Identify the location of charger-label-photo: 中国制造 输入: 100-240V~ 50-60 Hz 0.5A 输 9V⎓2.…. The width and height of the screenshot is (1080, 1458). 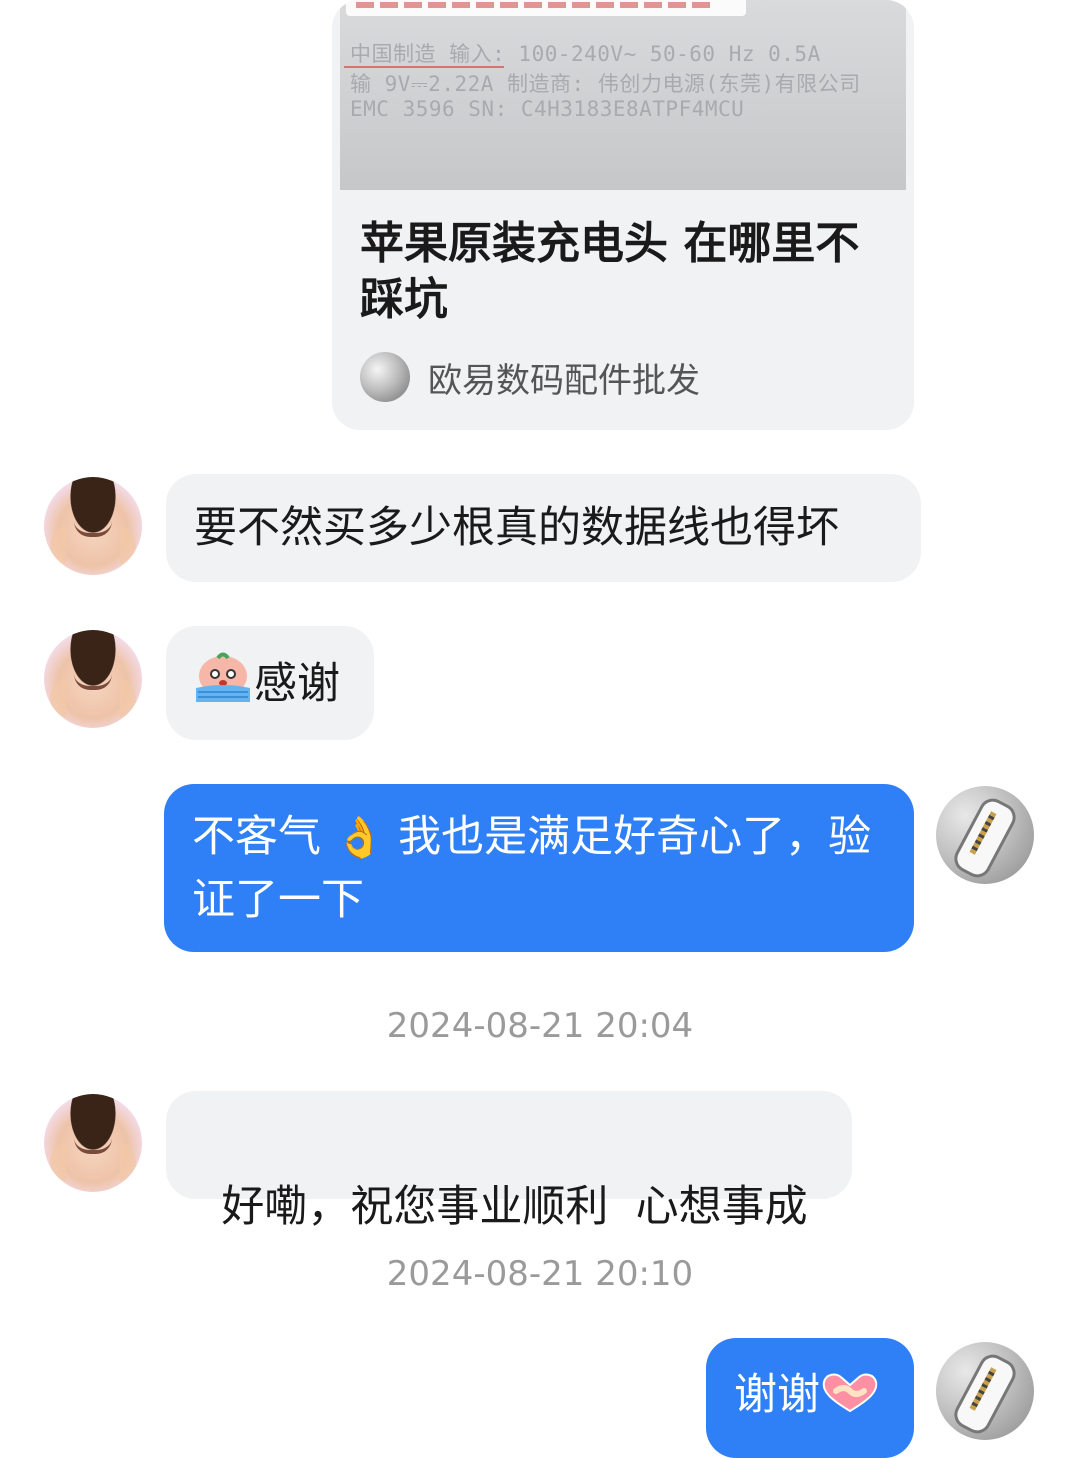
(623, 95).